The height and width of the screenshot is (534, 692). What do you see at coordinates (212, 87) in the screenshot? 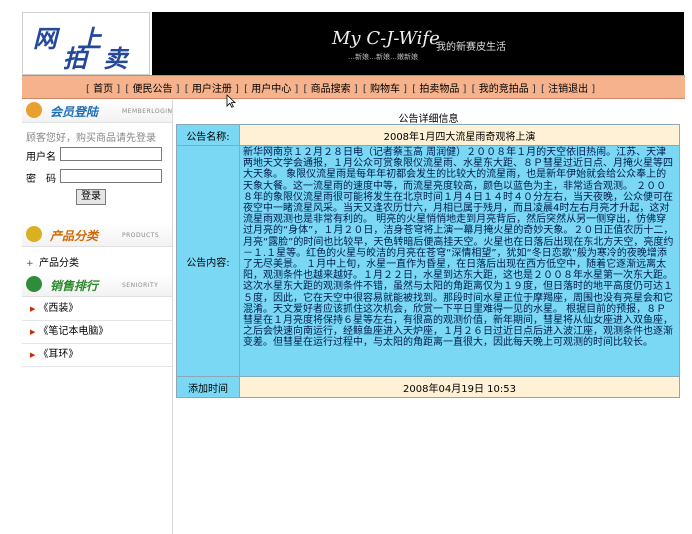
I see `nav-item-register: [ 用户注册 ]` at bounding box center [212, 87].